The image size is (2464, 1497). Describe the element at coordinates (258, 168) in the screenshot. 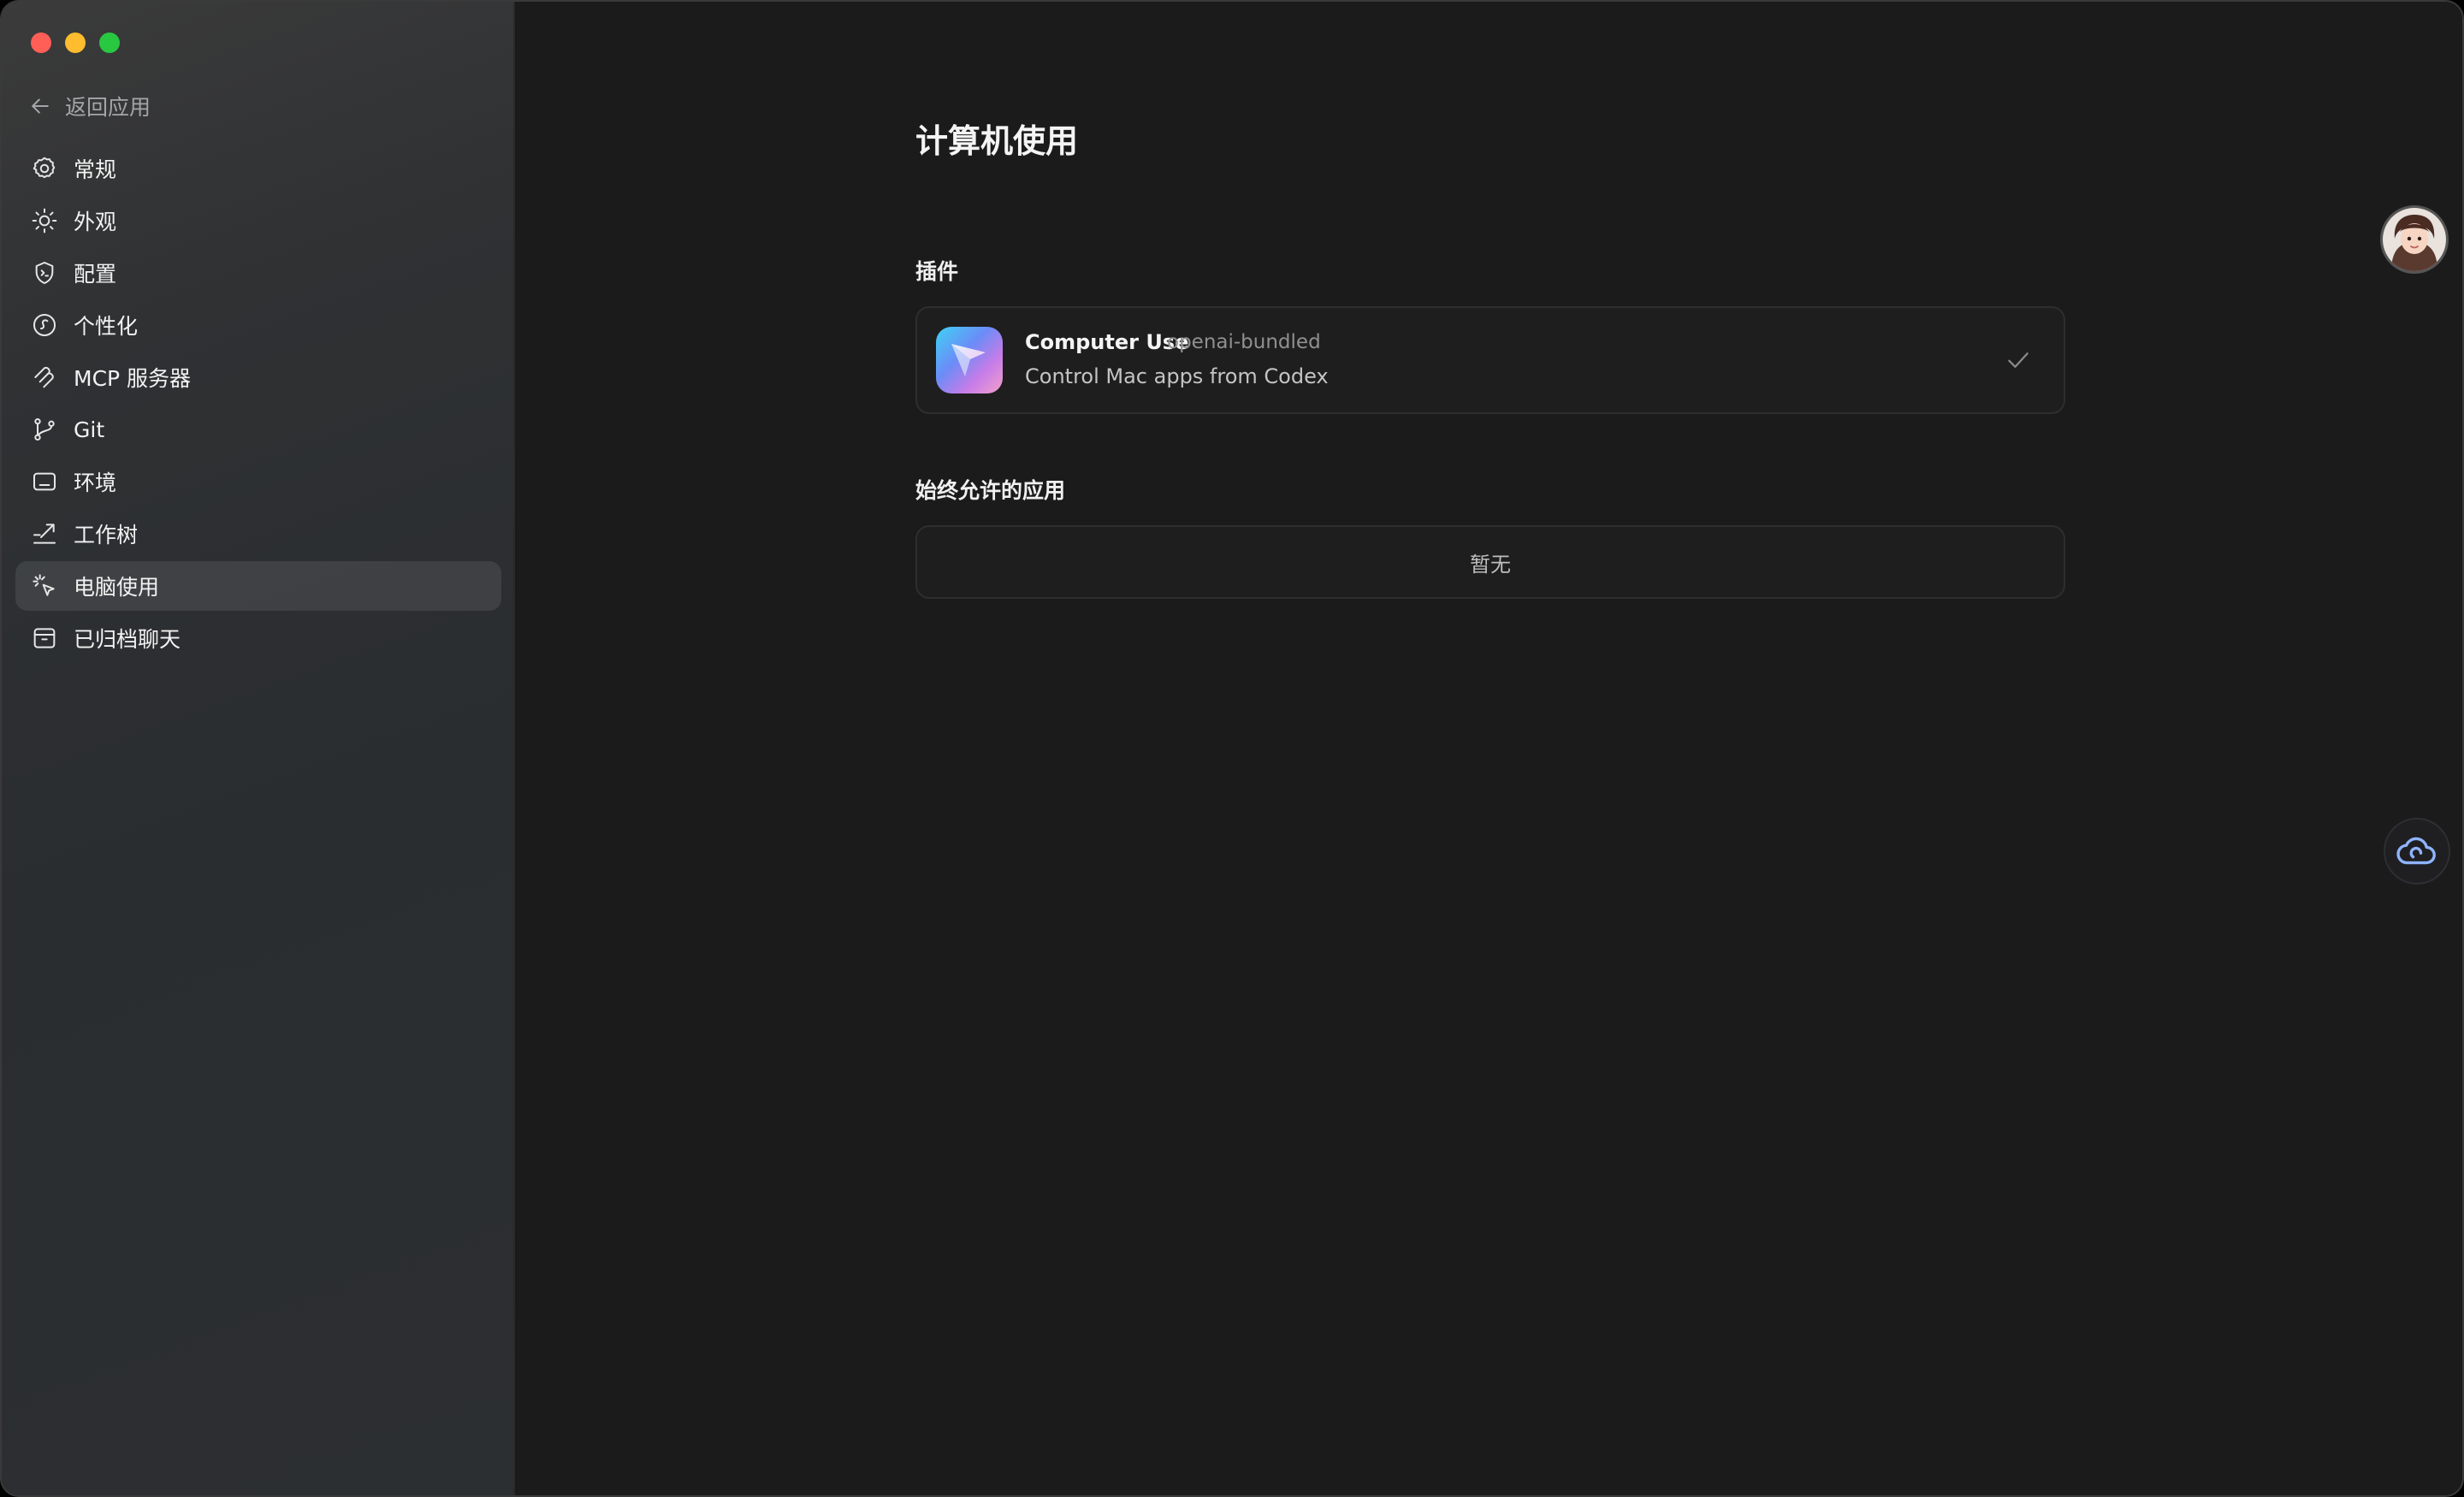

I see `sidebar-item-general: 常规` at that location.